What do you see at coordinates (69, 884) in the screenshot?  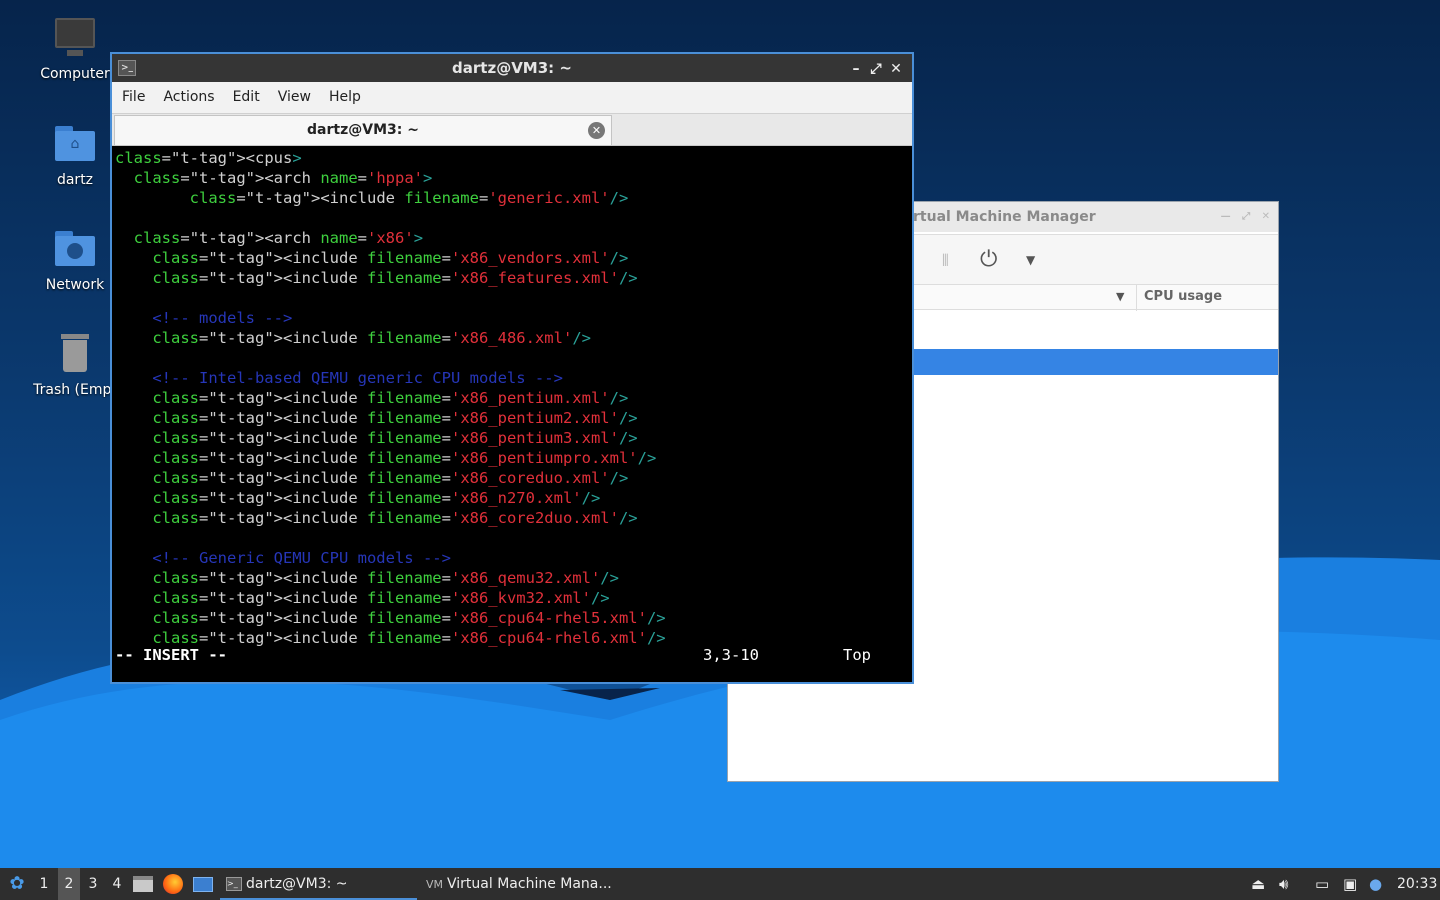 I see `workspace-2: 2` at bounding box center [69, 884].